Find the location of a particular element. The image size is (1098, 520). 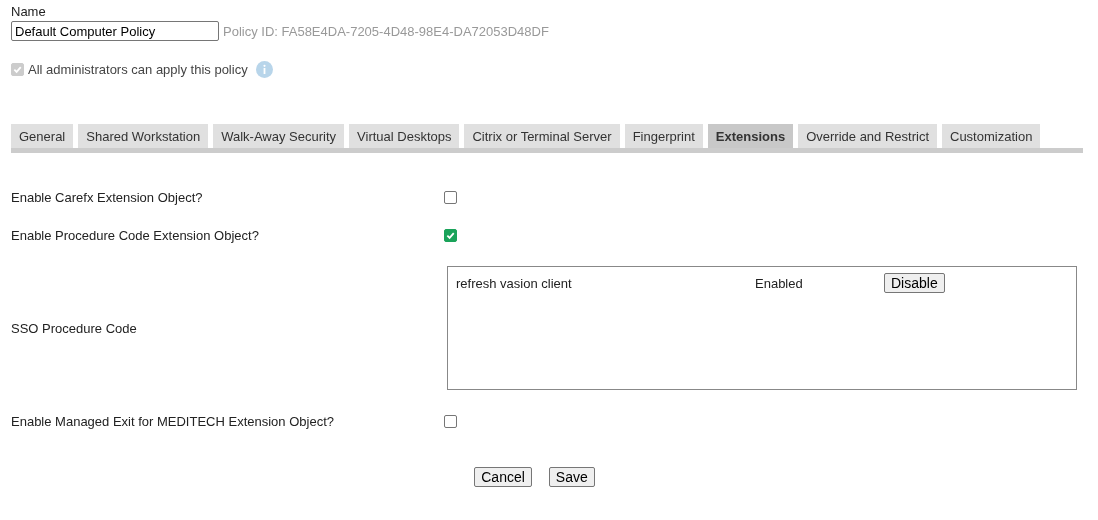

tab: Fingerprint is located at coordinates (663, 136).